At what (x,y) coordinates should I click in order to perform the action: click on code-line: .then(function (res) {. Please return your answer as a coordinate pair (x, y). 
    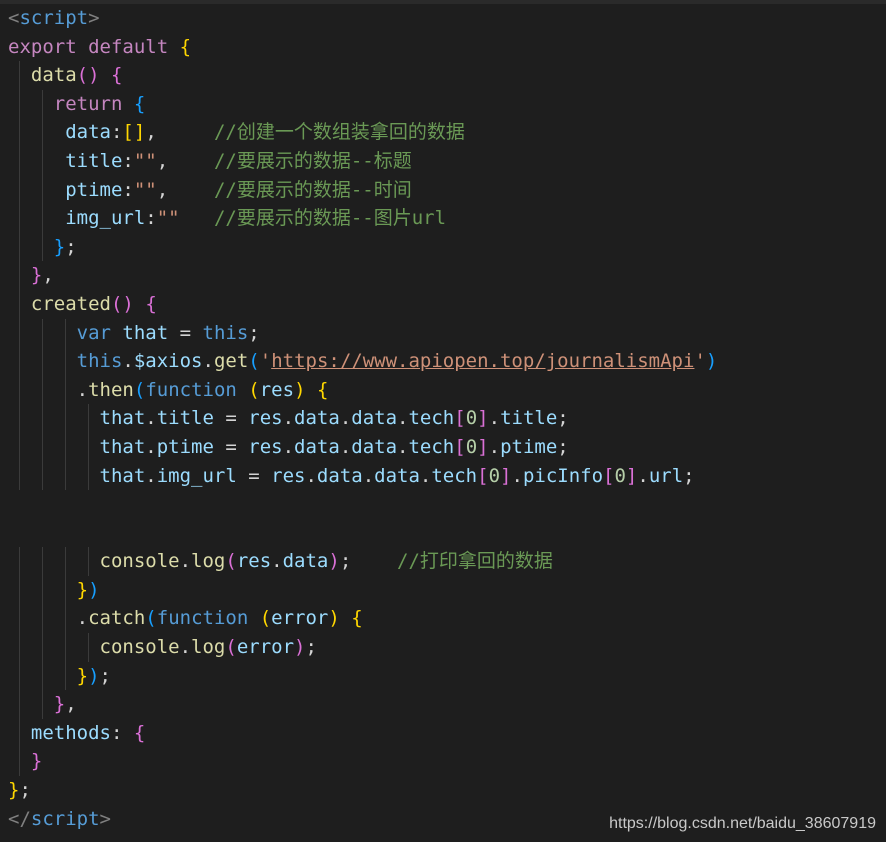
    Looking at the image, I should click on (443, 390).